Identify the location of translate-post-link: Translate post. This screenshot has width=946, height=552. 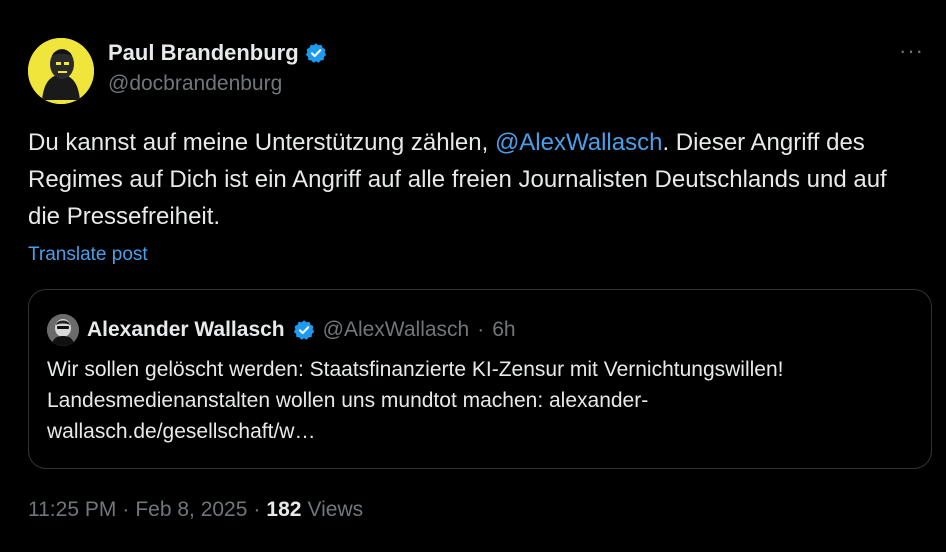
(88, 255).